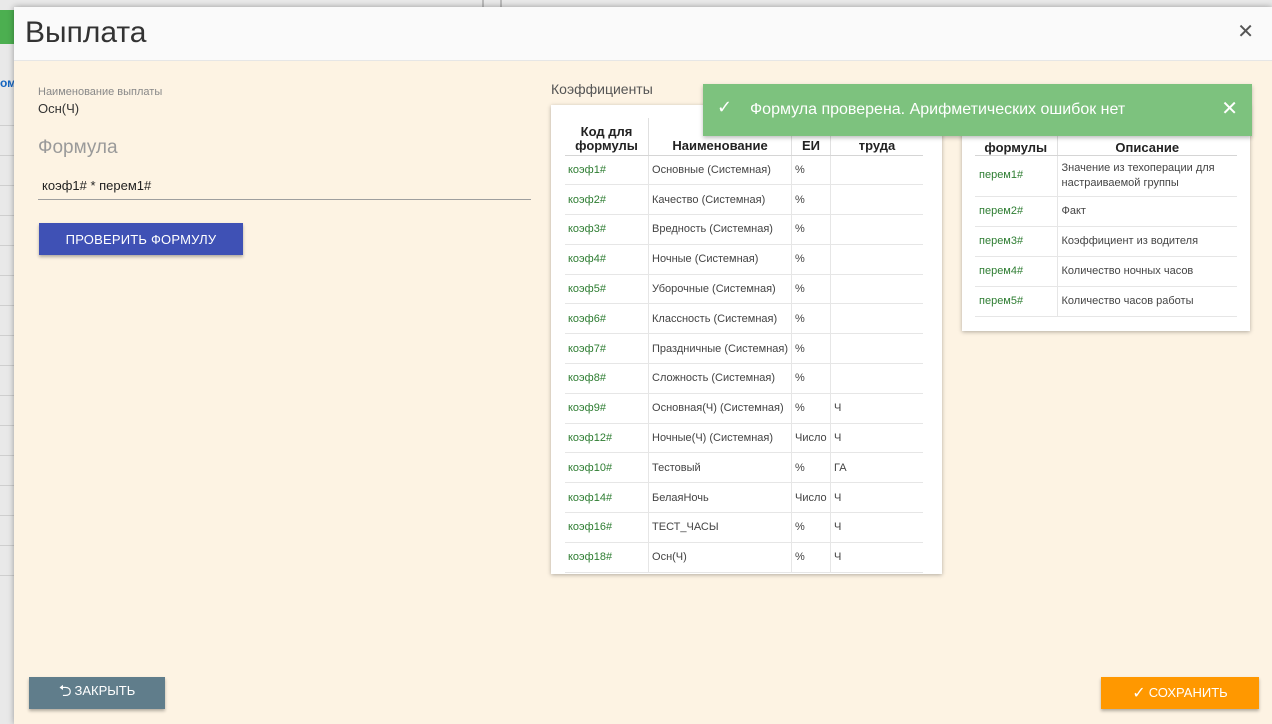 The width and height of the screenshot is (1272, 724). What do you see at coordinates (607, 349) in the screenshot?
I see `cell-code: коэф7#` at bounding box center [607, 349].